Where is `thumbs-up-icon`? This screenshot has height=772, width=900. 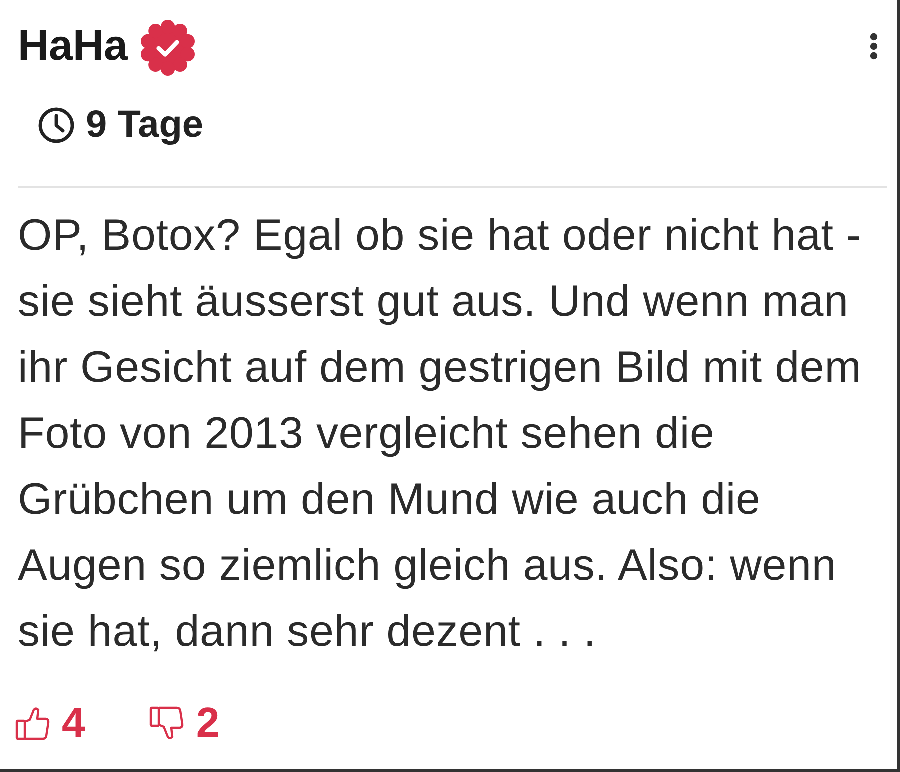
thumbs-up-icon is located at coordinates (33, 723).